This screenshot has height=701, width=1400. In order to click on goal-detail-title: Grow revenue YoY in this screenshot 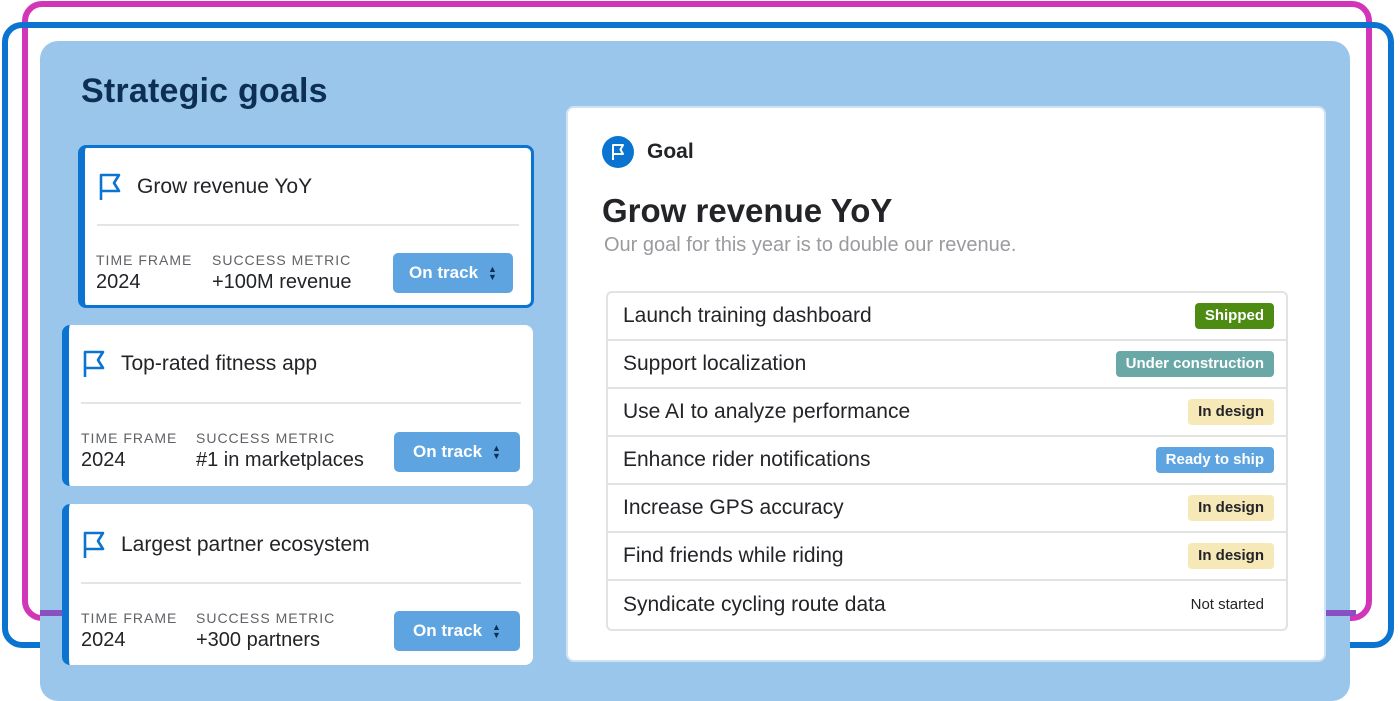, I will do `click(747, 210)`.